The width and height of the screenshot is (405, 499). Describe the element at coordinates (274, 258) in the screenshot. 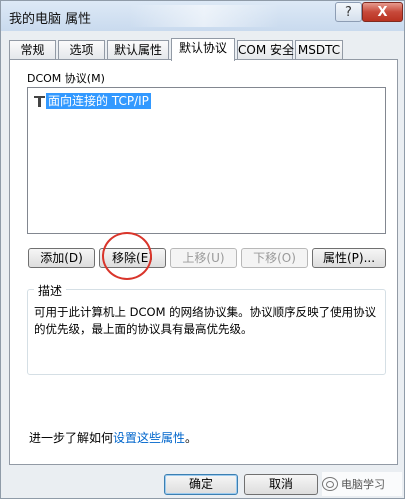

I see `move-down-button: 下移(O)` at that location.